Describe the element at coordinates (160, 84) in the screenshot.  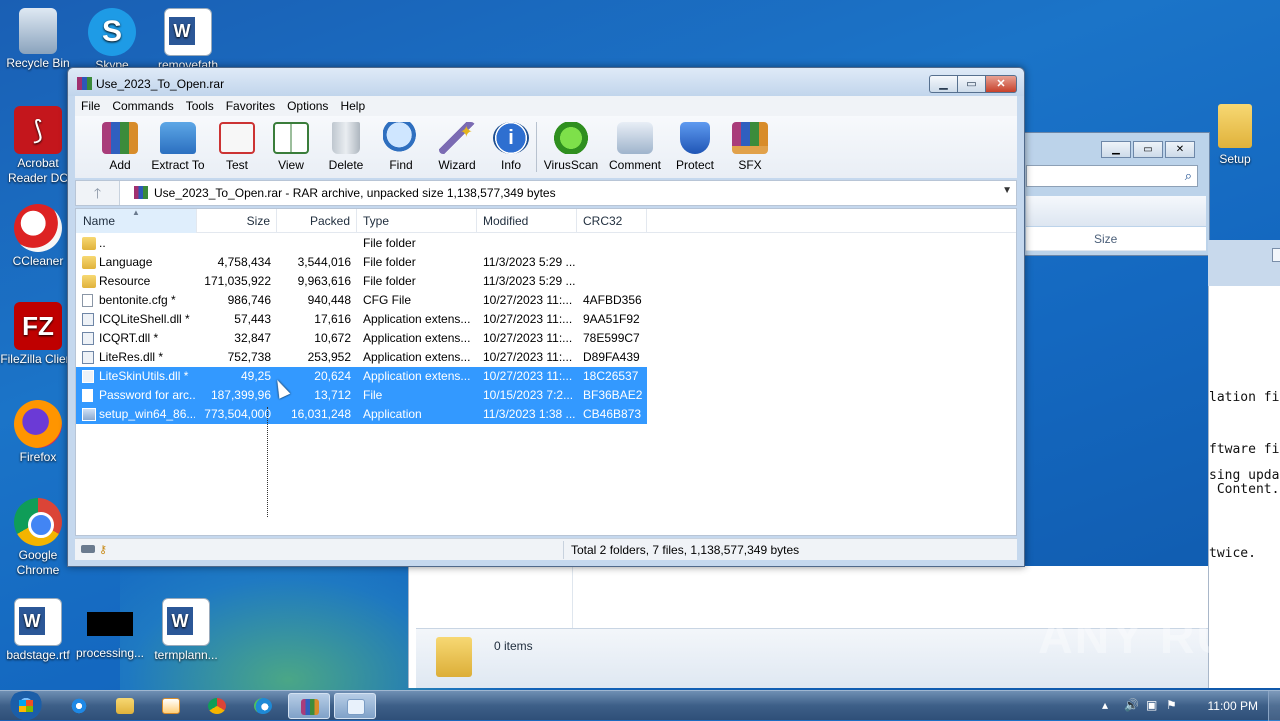
I see `window-title: Use_2023_To_Open.rar` at that location.